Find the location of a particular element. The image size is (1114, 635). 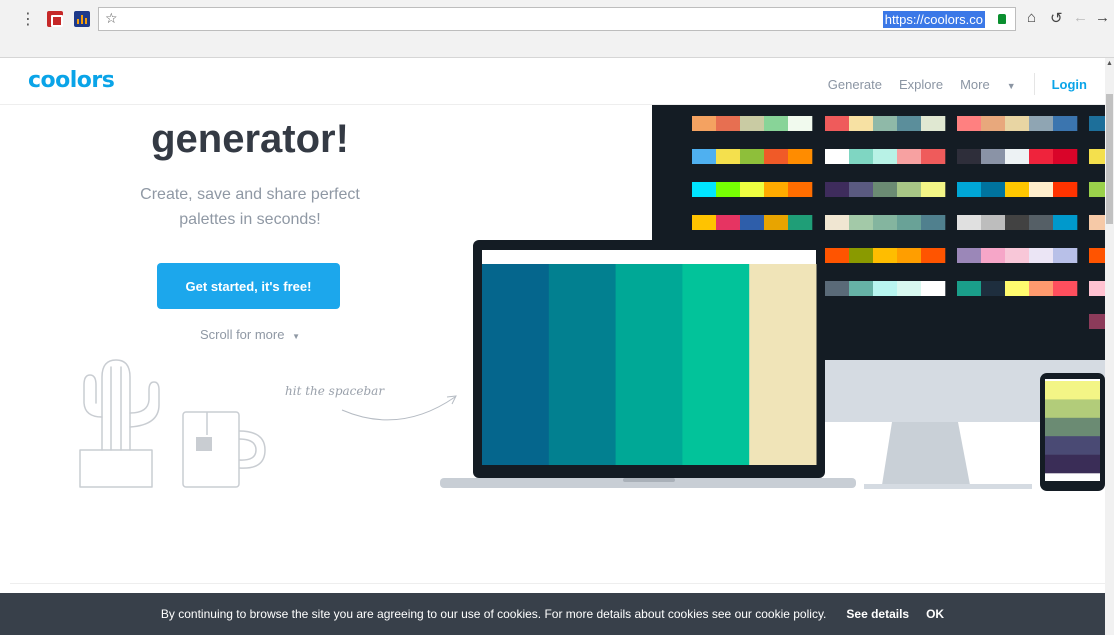

forward-icon: → is located at coordinates (1102, 17).